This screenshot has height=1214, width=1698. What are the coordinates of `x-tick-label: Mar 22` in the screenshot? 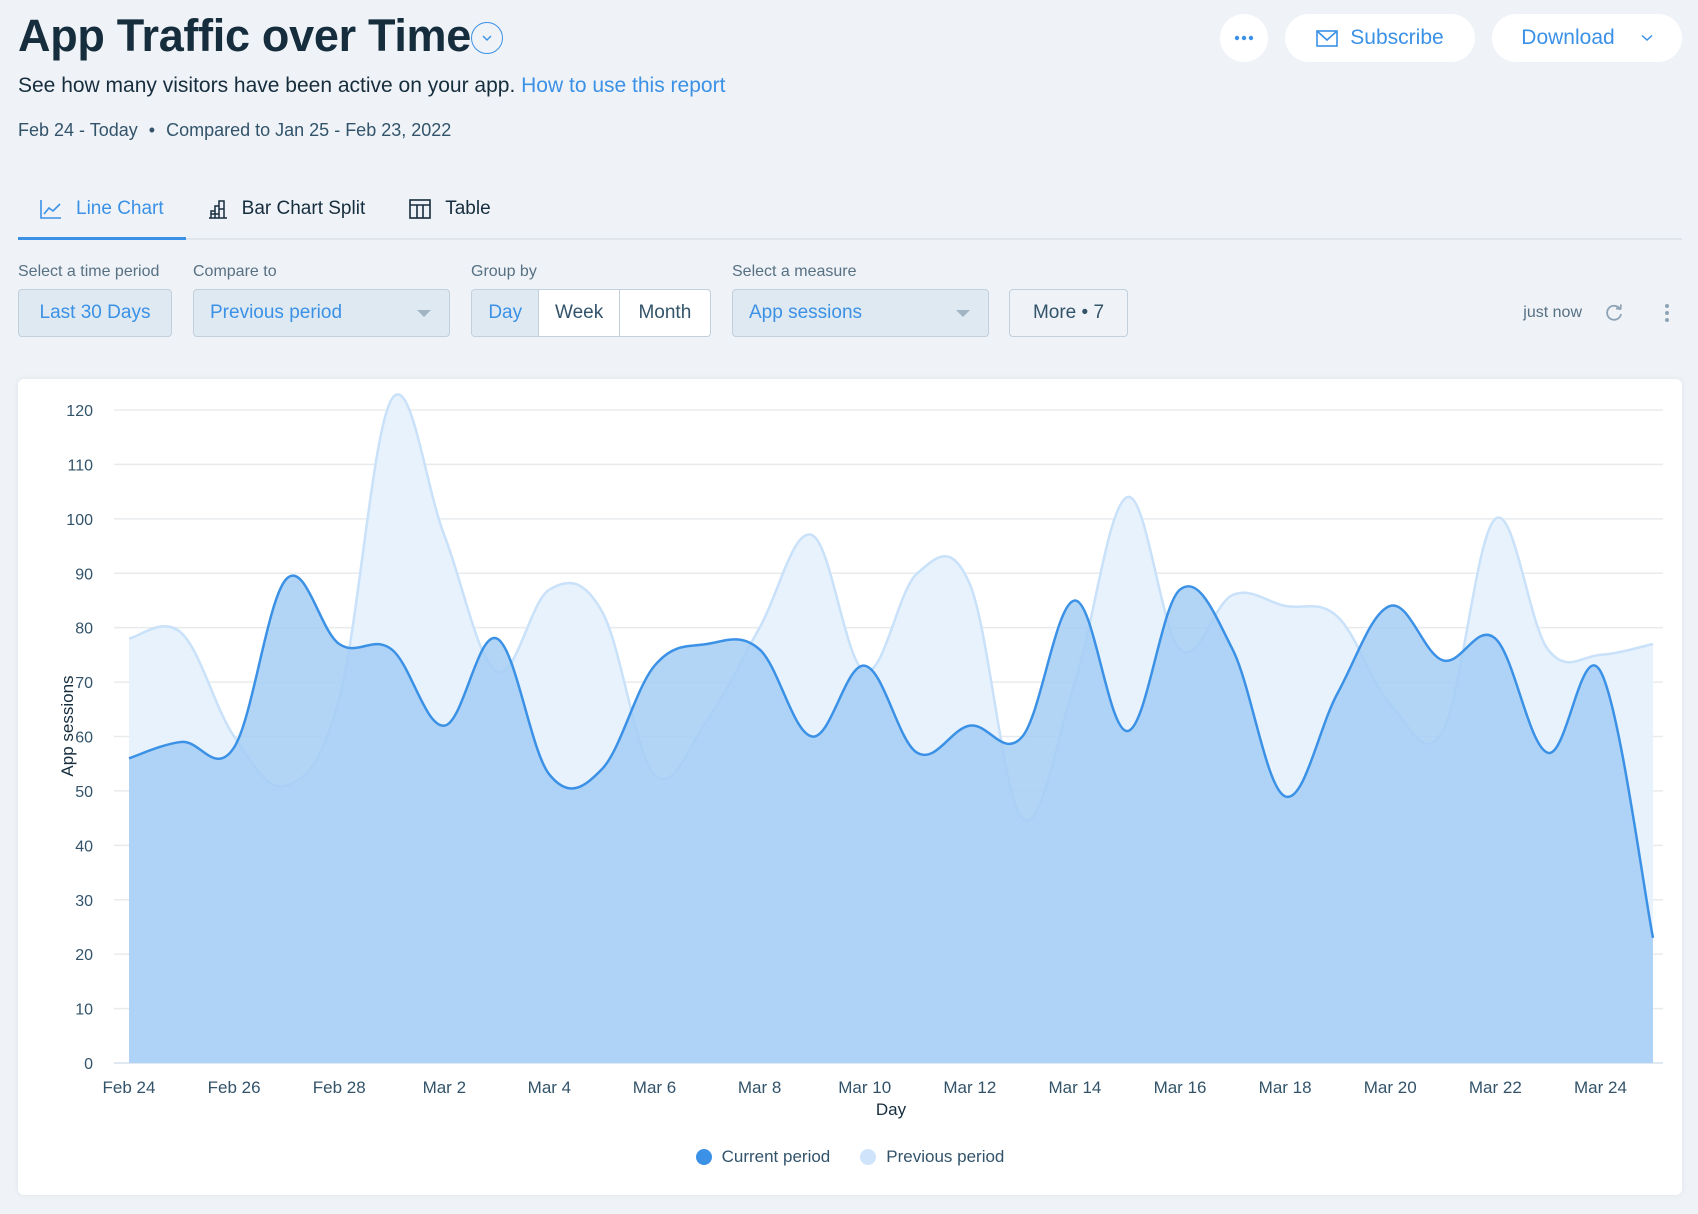 It's located at (1495, 1087).